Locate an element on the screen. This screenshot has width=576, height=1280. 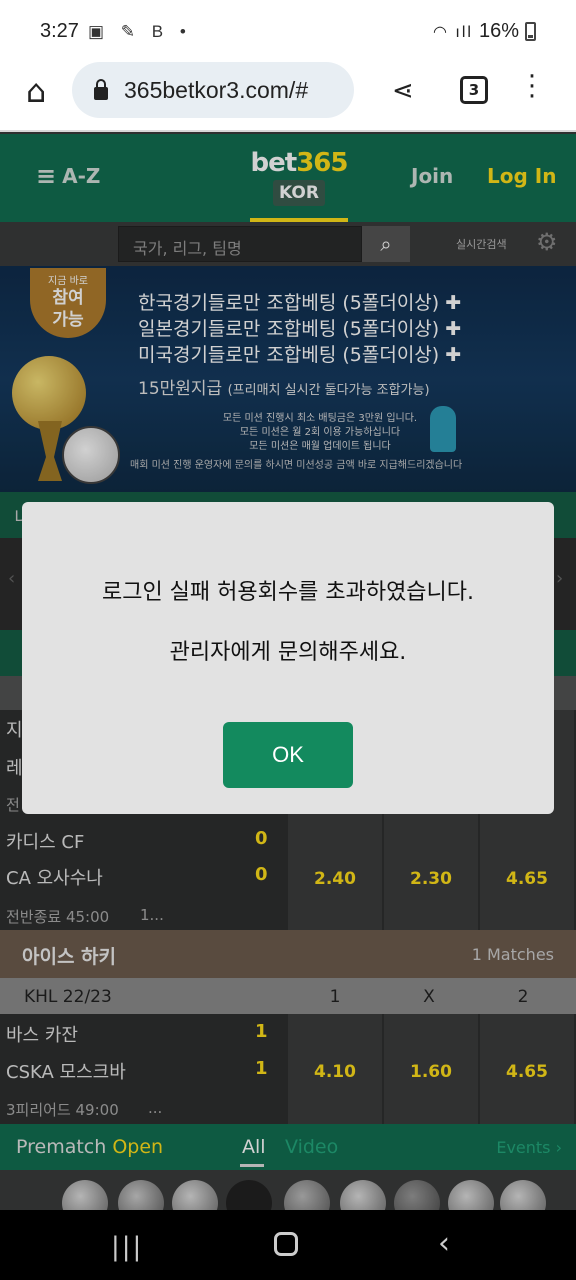
home-icon: ⌂ is located at coordinates (36, 92).